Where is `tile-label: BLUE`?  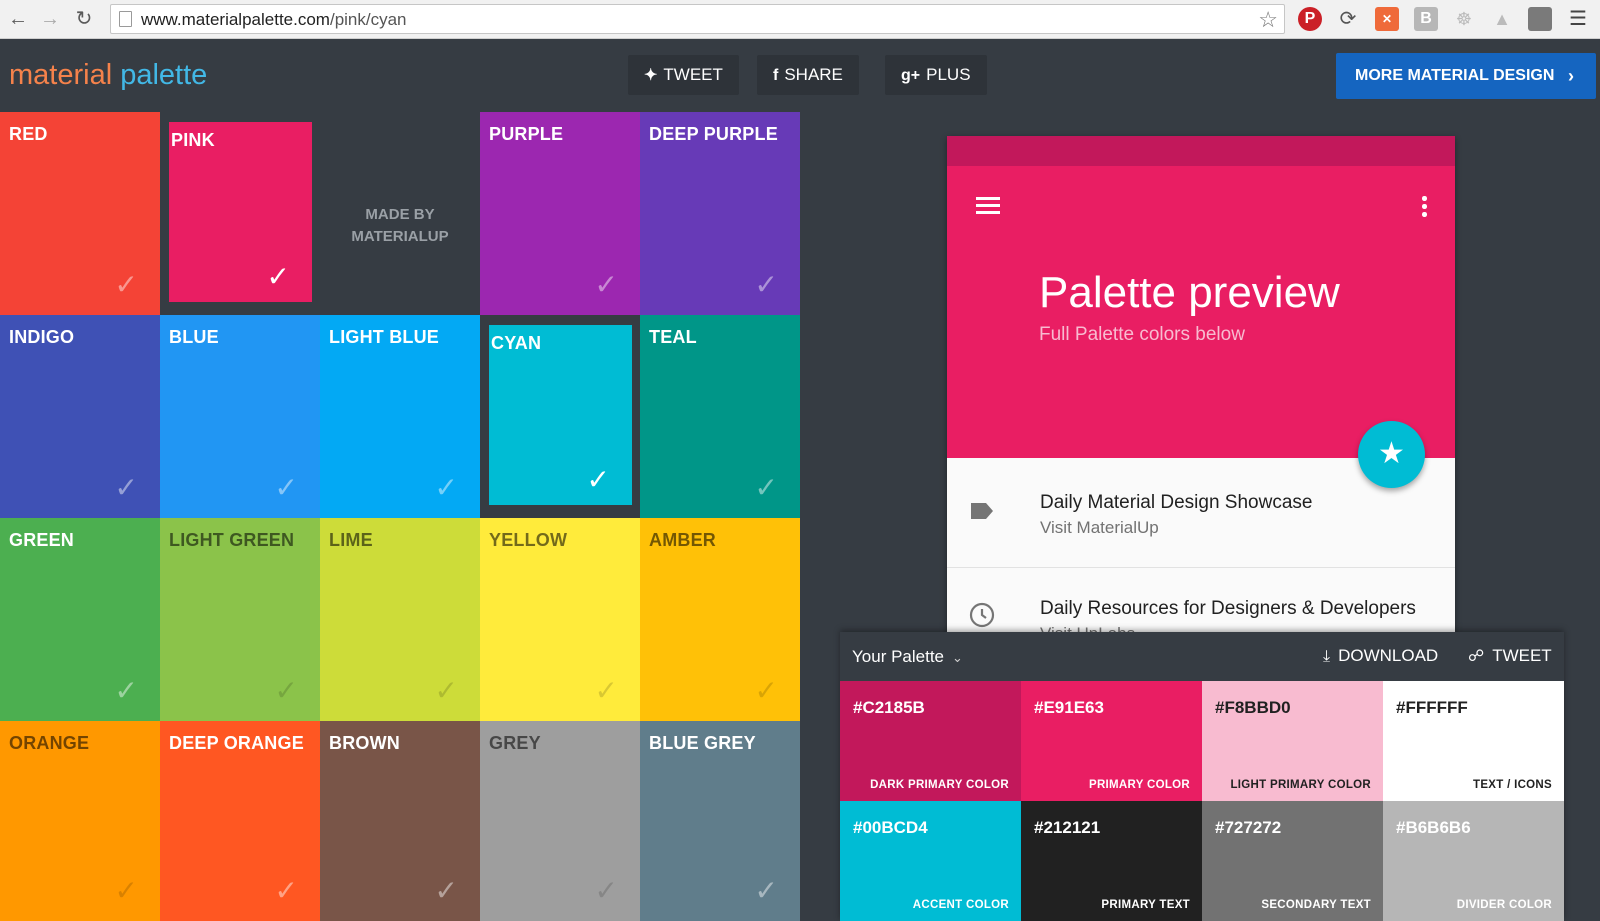 tile-label: BLUE is located at coordinates (194, 337).